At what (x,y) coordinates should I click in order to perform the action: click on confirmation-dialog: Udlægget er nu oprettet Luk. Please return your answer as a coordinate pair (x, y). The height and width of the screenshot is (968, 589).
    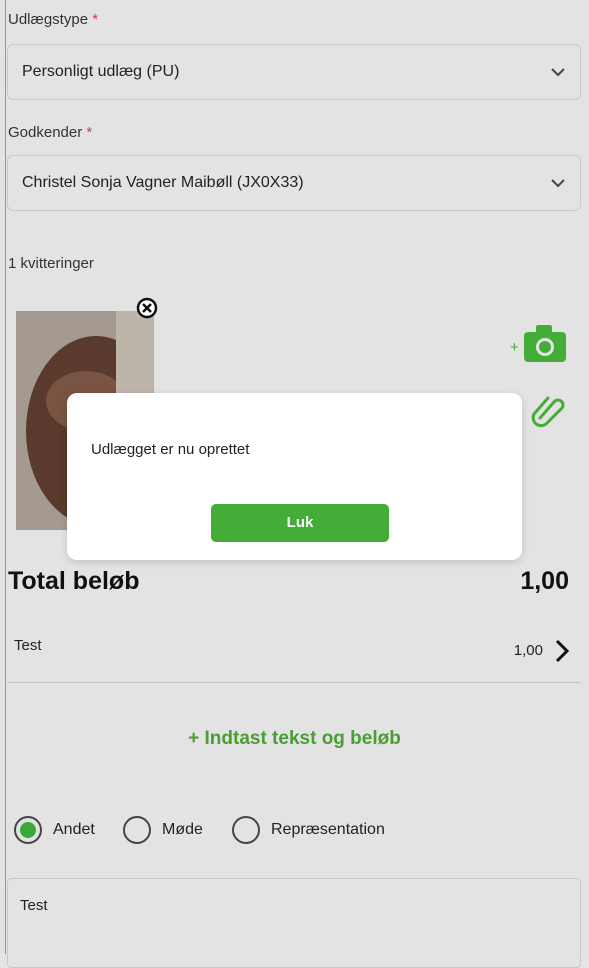
    Looking at the image, I should click on (294, 476).